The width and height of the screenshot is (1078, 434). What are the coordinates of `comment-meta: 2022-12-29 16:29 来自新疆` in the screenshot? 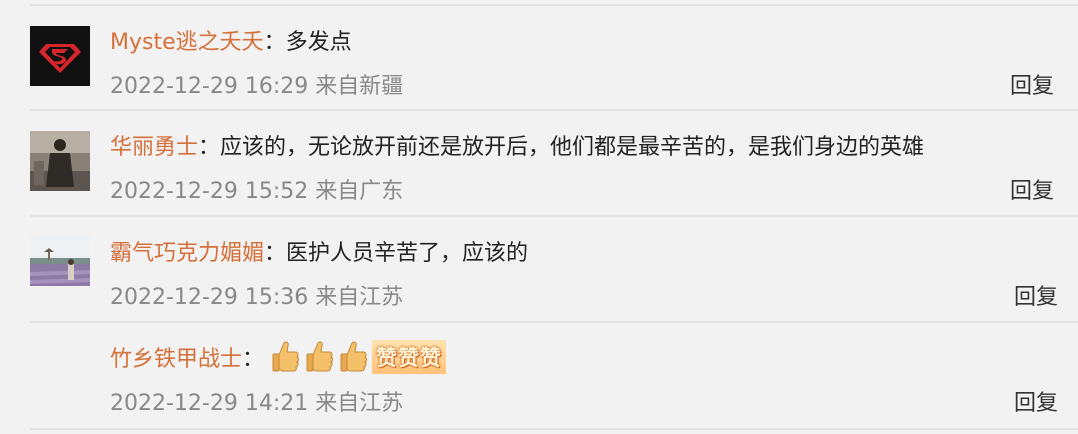 It's located at (257, 86).